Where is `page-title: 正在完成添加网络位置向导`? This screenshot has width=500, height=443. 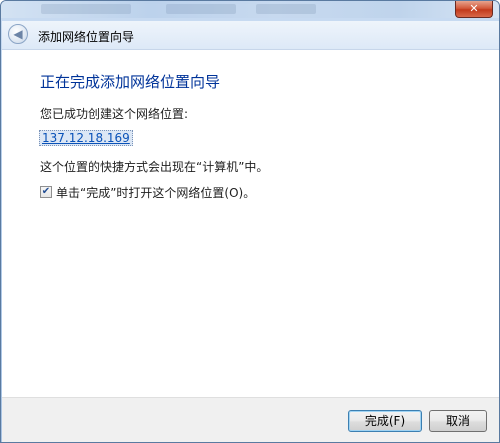 page-title: 正在完成添加网络位置向导 is located at coordinates (130, 82).